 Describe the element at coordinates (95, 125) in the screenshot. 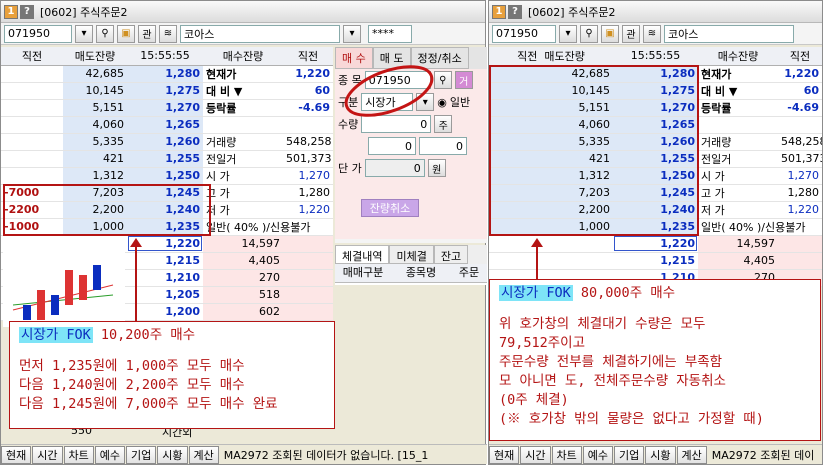

I see `ask-qty-cell: 4,060` at that location.